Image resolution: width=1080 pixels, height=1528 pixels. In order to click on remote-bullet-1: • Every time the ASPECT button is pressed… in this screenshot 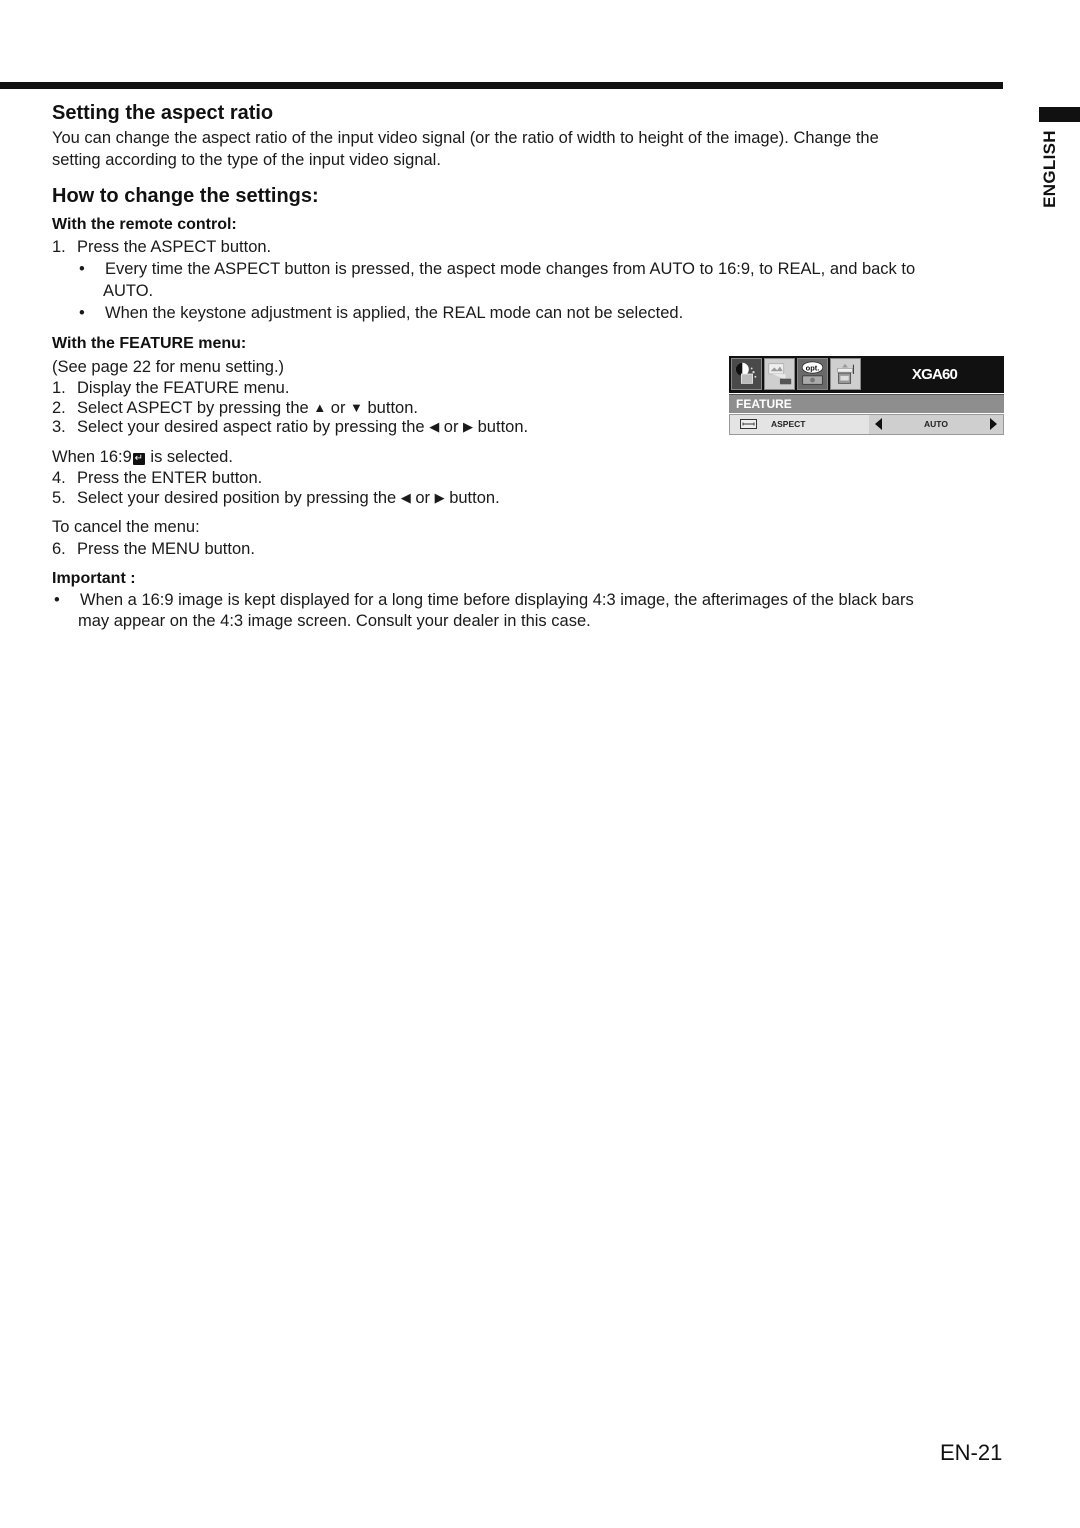, I will do `click(496, 269)`.